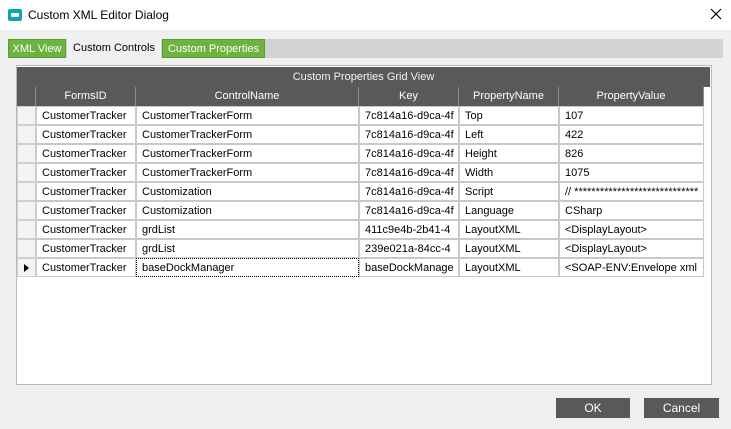 The width and height of the screenshot is (731, 429). I want to click on cell-propertyname: Left, so click(509, 134).